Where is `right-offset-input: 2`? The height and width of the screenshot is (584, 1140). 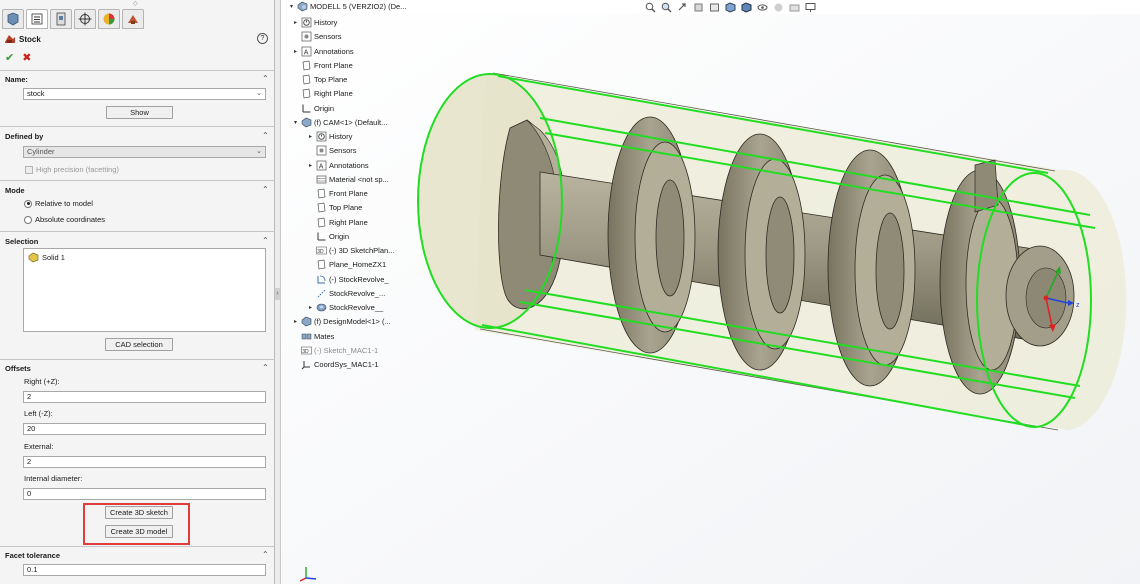 right-offset-input: 2 is located at coordinates (144, 397).